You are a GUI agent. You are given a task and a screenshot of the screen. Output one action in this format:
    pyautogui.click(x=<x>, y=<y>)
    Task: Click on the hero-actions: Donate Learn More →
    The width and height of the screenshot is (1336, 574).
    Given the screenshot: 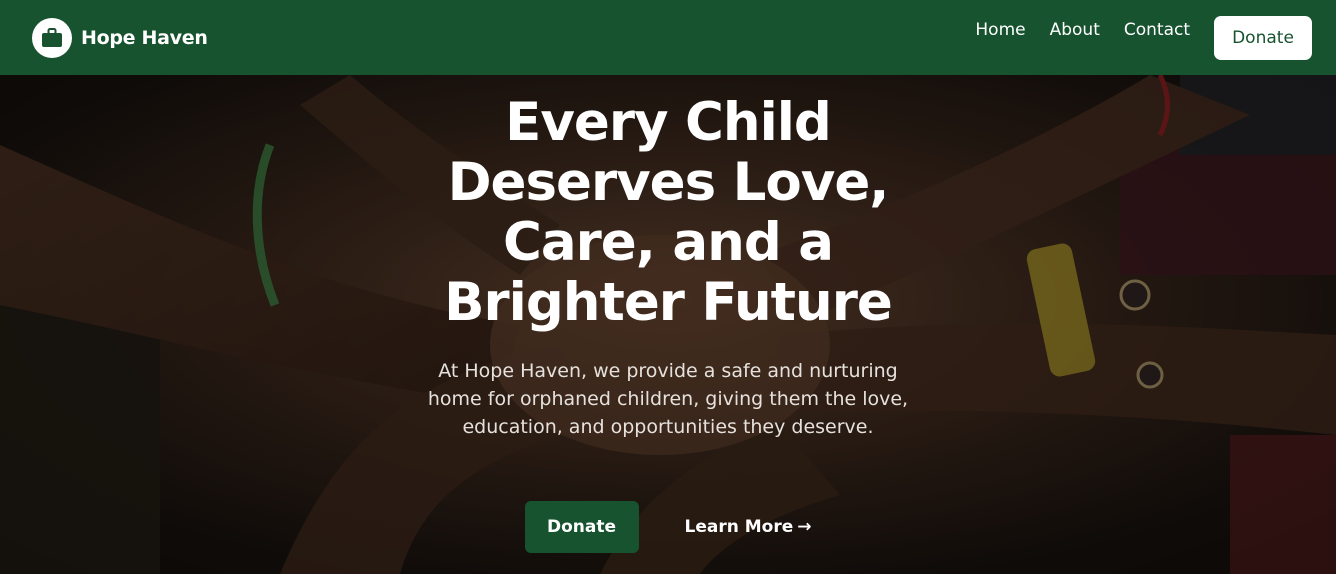 What is the action you would take?
    pyautogui.click(x=668, y=527)
    